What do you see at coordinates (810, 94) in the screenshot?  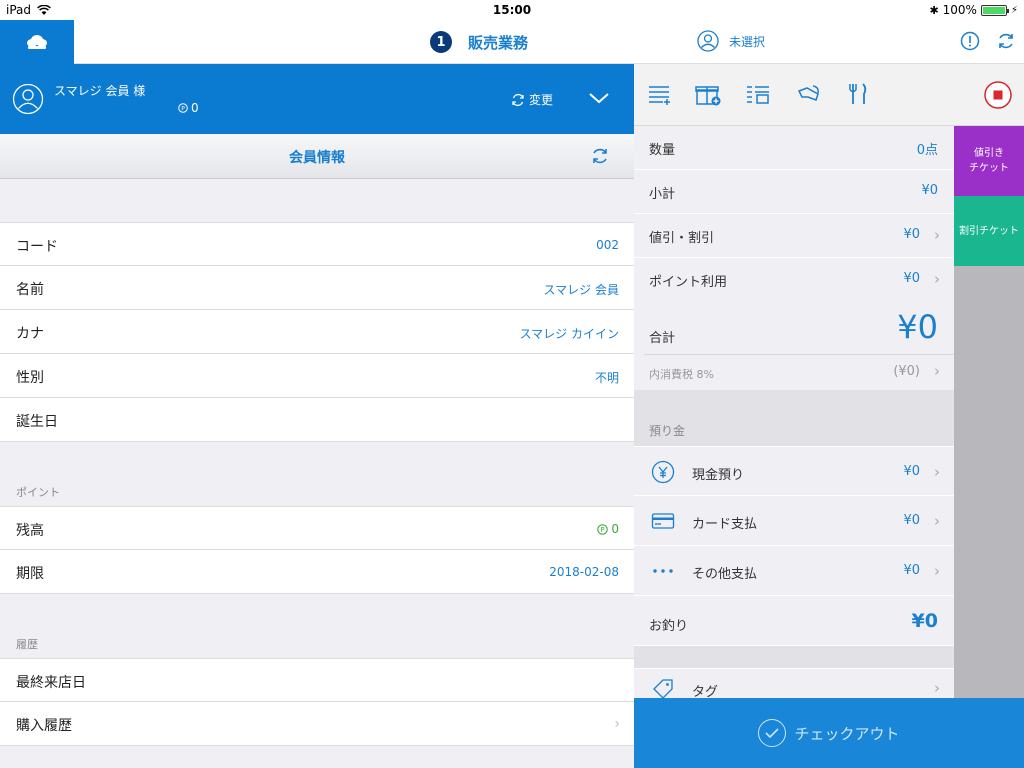 I see `return-hand-icon` at bounding box center [810, 94].